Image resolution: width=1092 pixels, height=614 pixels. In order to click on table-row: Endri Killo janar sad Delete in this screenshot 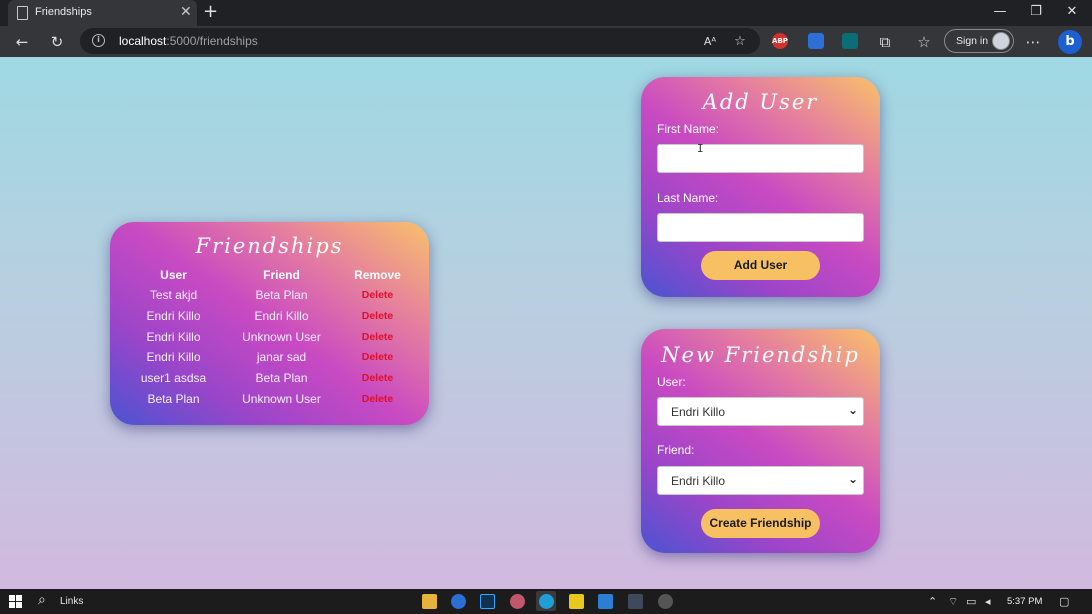, I will do `click(269, 357)`.